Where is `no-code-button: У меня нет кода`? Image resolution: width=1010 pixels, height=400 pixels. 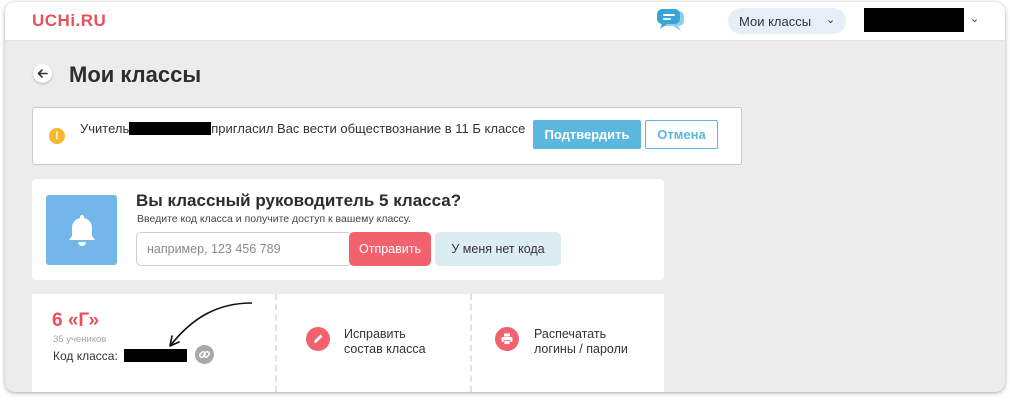 no-code-button: У меня нет кода is located at coordinates (498, 249).